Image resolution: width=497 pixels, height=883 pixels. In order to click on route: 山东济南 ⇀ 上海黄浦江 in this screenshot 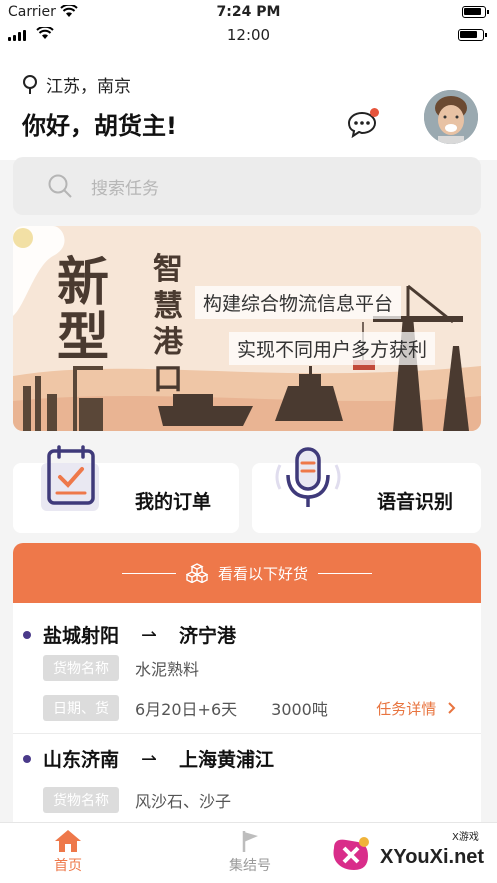, I will do `click(148, 758)`.